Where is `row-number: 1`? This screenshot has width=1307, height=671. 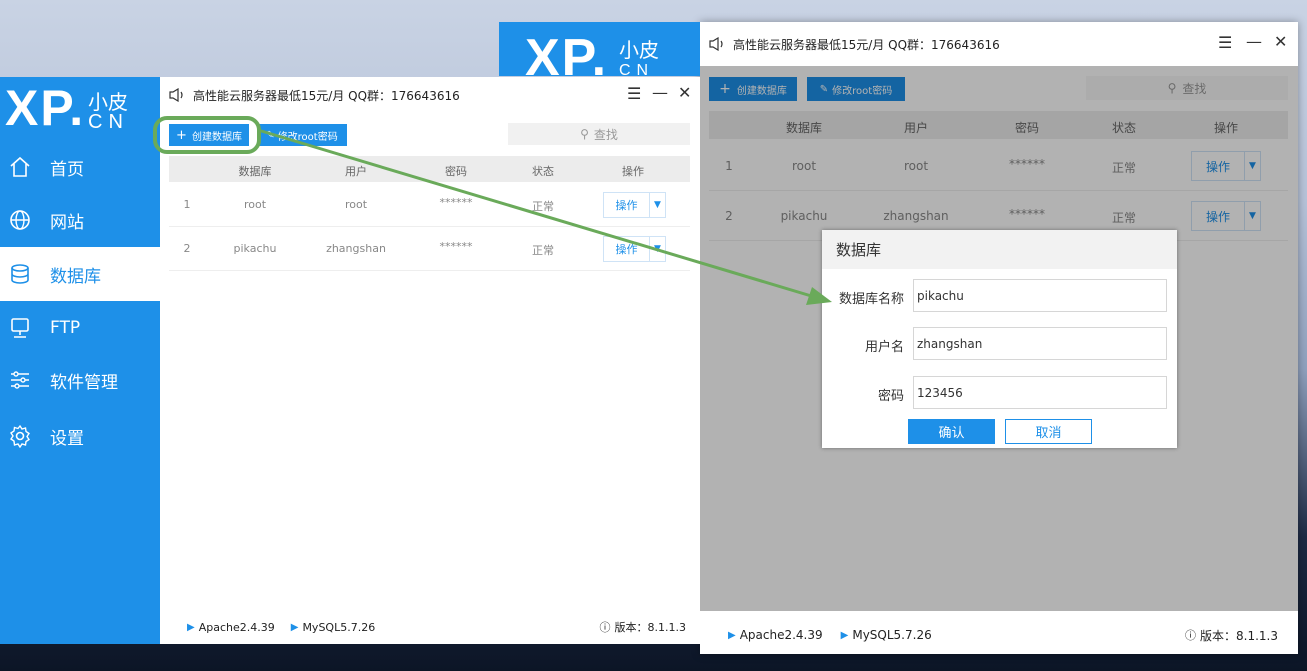 row-number: 1 is located at coordinates (187, 204).